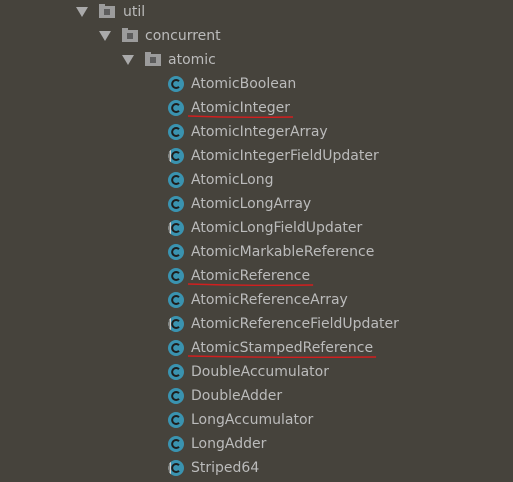 The width and height of the screenshot is (513, 482). What do you see at coordinates (225, 468) in the screenshot?
I see `class-name-label: Striped64` at bounding box center [225, 468].